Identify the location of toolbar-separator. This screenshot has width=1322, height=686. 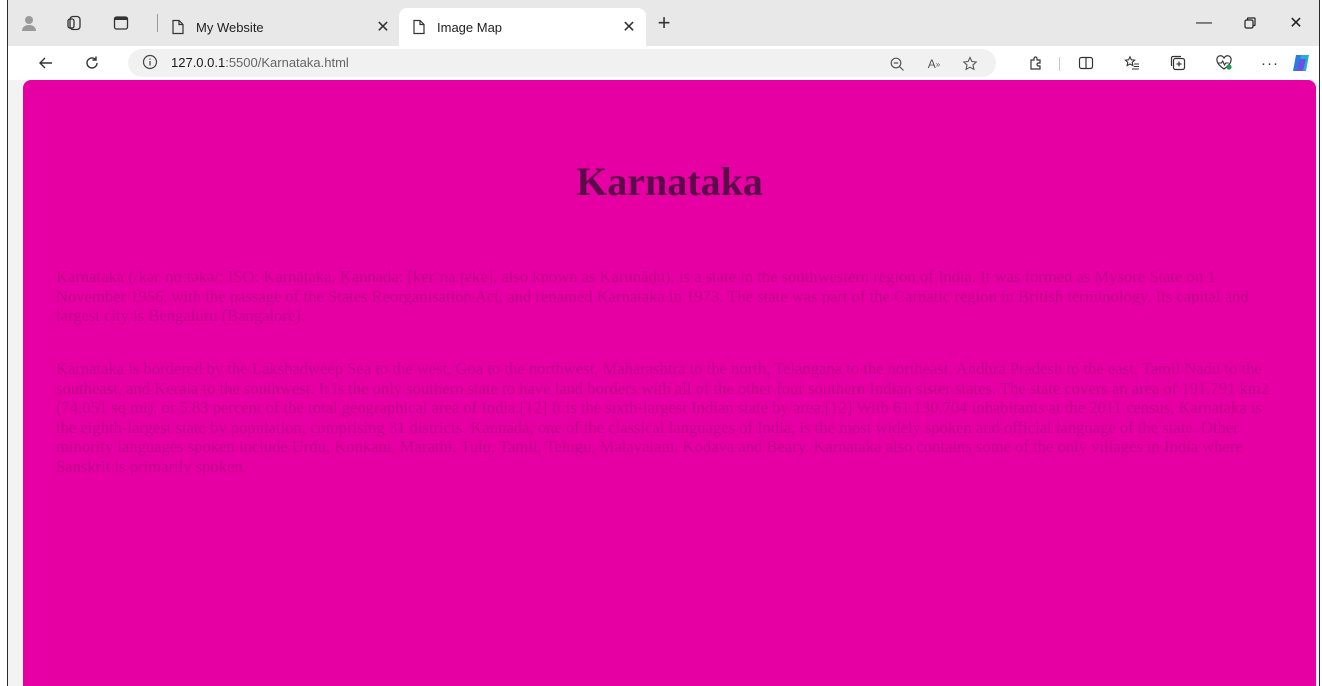
(1059, 64).